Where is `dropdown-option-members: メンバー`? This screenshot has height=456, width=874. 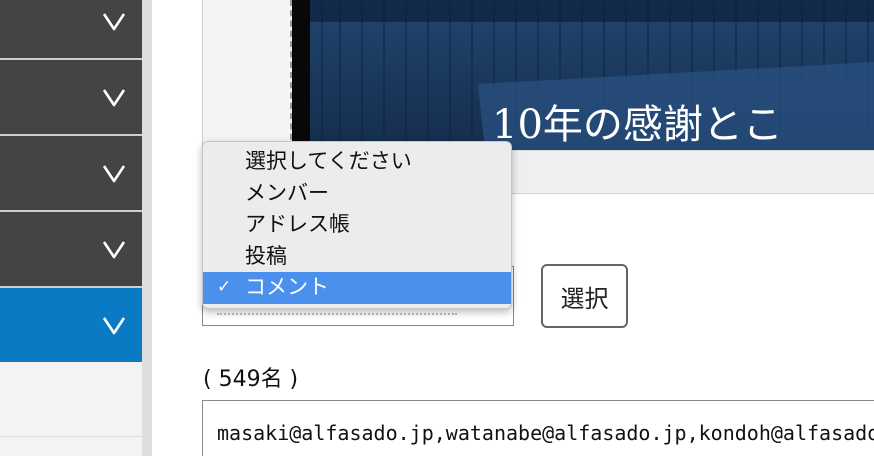
dropdown-option-members: メンバー is located at coordinates (357, 194).